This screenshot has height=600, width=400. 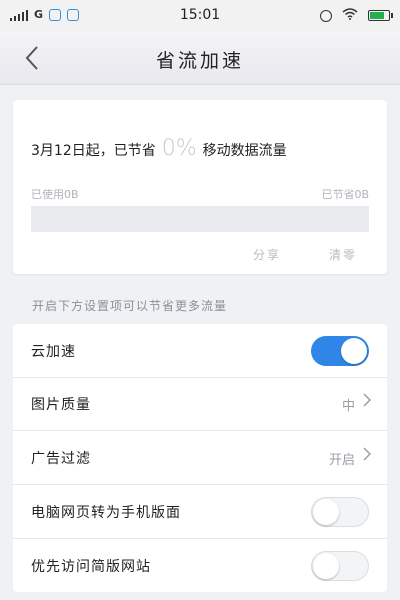 I want to click on setting-row-simple-sites: 优先访问简版网站, so click(x=200, y=565).